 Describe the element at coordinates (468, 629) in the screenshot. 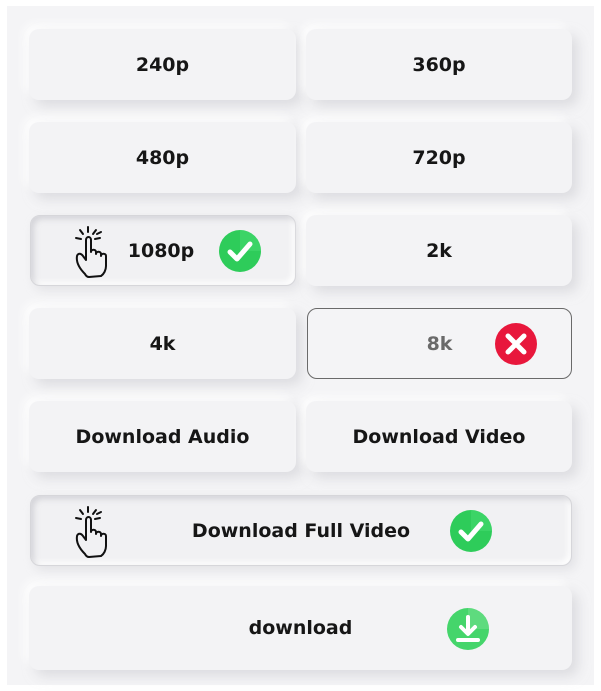

I see `download-icon` at that location.